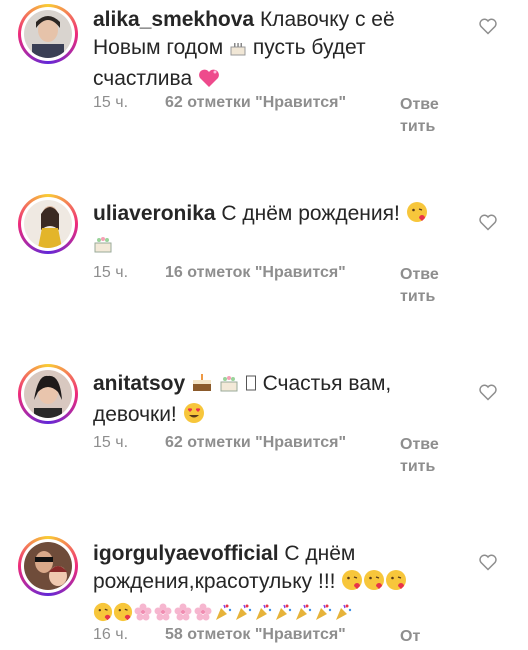 This screenshot has height=650, width=528. What do you see at coordinates (263, 401) in the screenshot?
I see `comment-text: anitatsoy Счастья вам, девочки!` at bounding box center [263, 401].